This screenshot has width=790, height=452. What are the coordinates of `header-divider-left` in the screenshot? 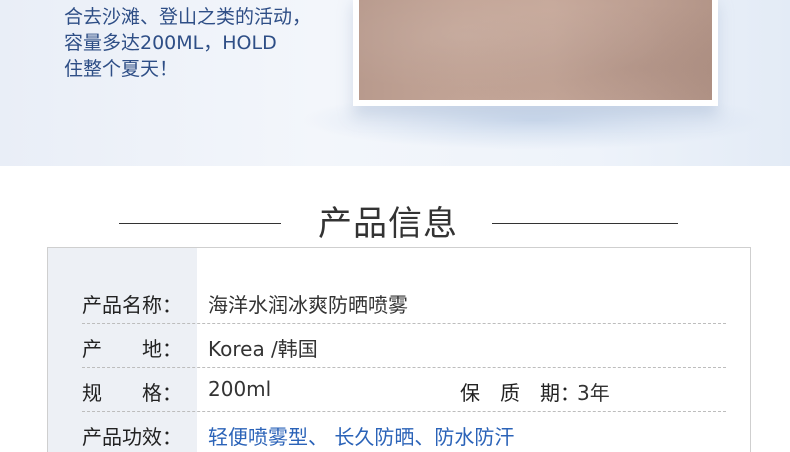 It's located at (200, 223).